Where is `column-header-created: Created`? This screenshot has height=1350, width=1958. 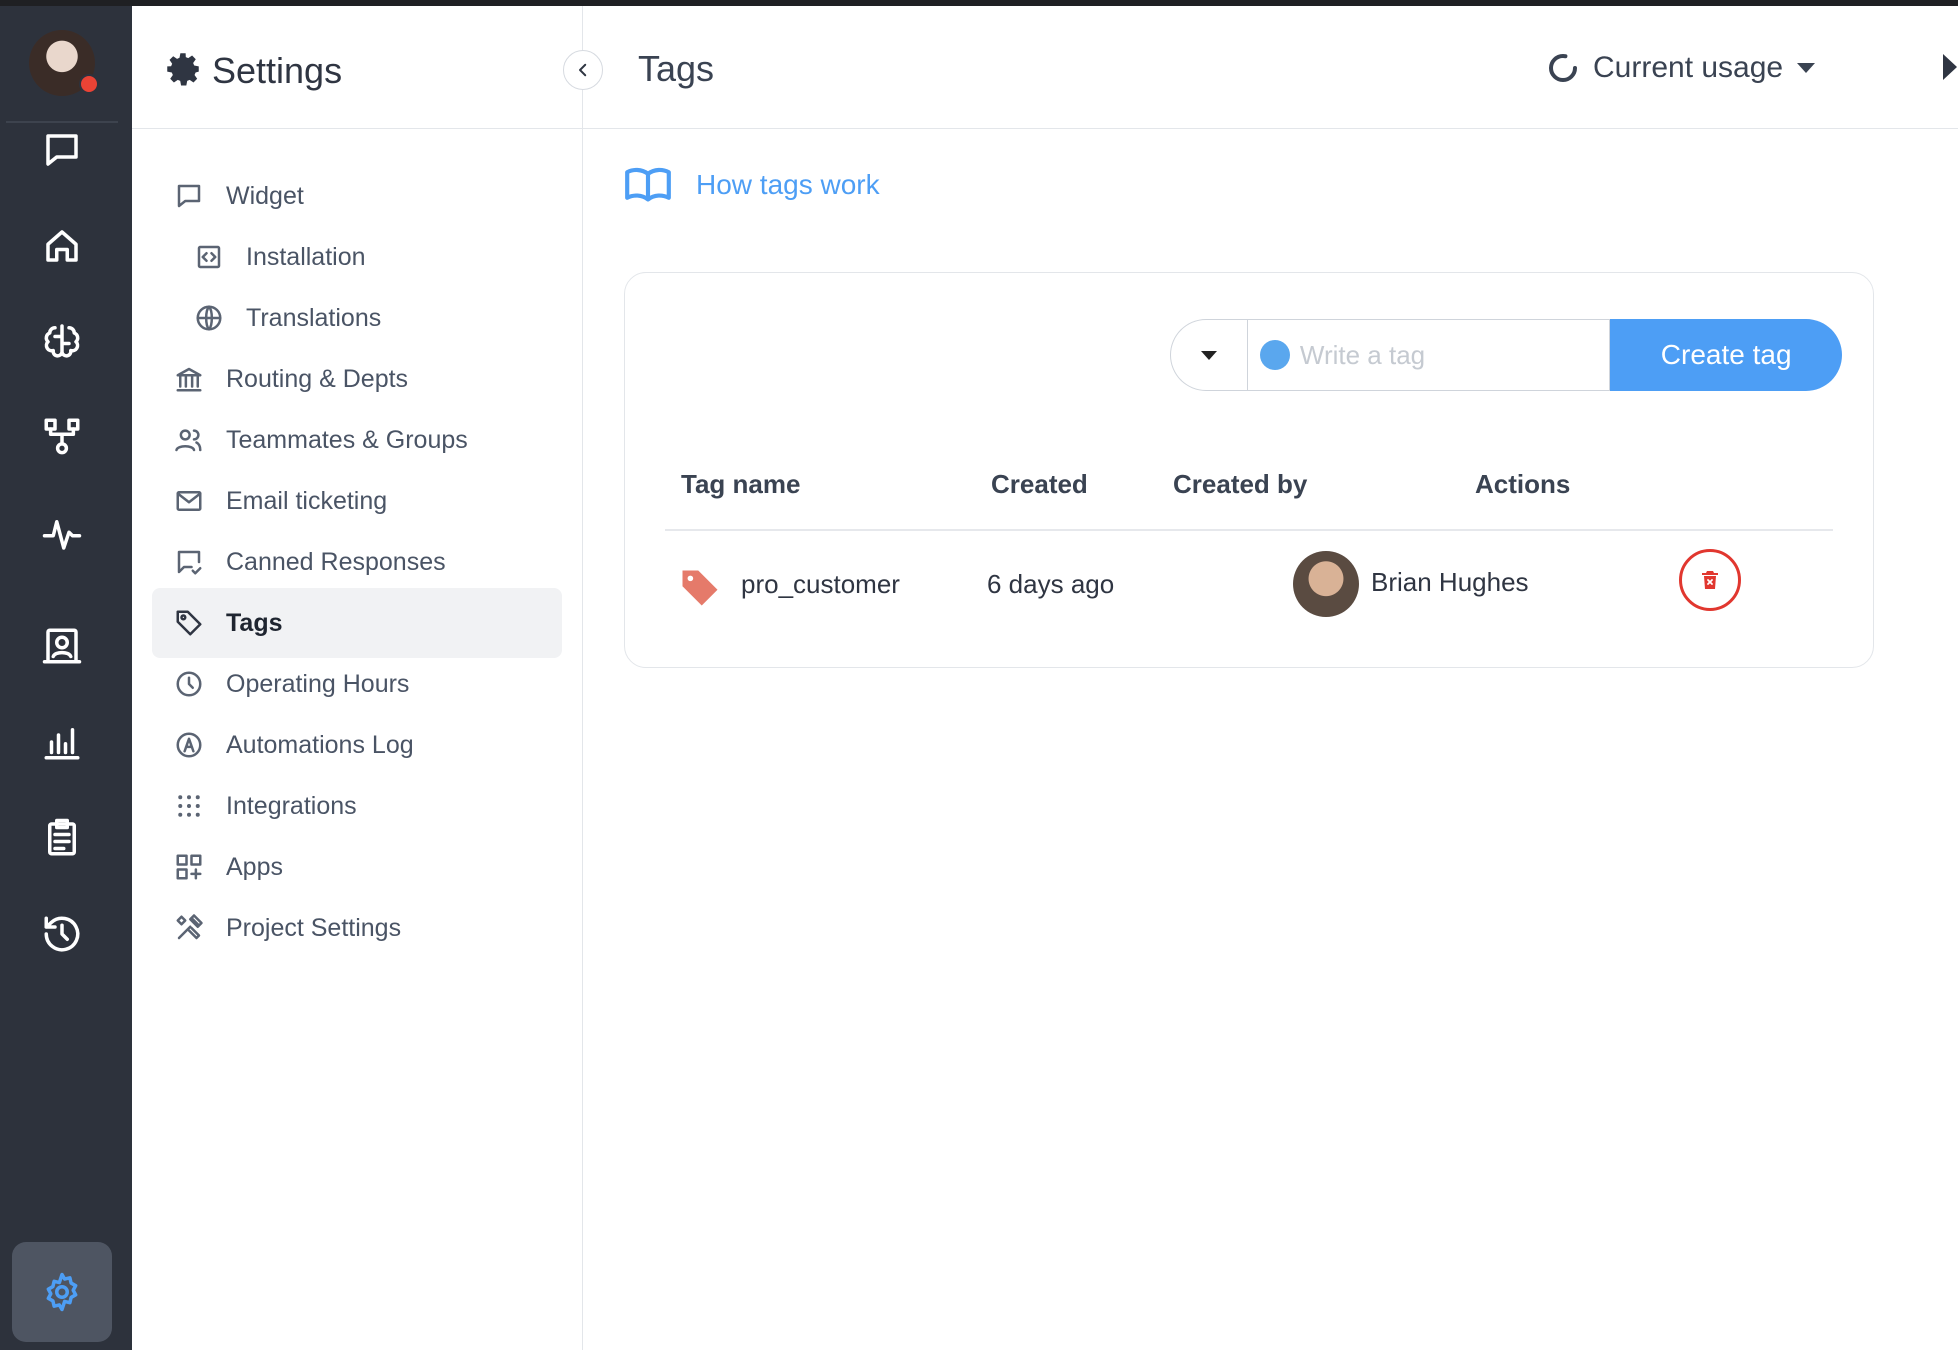
column-header-created: Created is located at coordinates (1039, 484).